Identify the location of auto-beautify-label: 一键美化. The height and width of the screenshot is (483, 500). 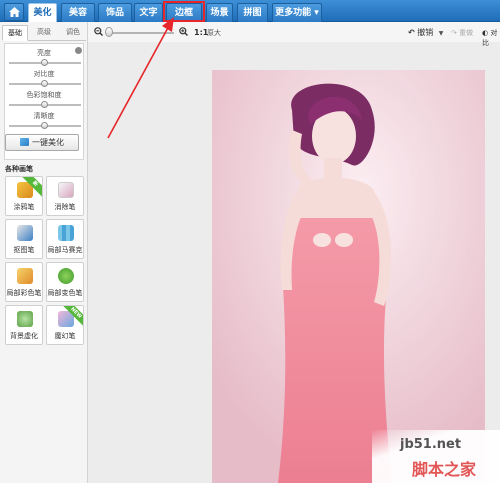
(48, 142).